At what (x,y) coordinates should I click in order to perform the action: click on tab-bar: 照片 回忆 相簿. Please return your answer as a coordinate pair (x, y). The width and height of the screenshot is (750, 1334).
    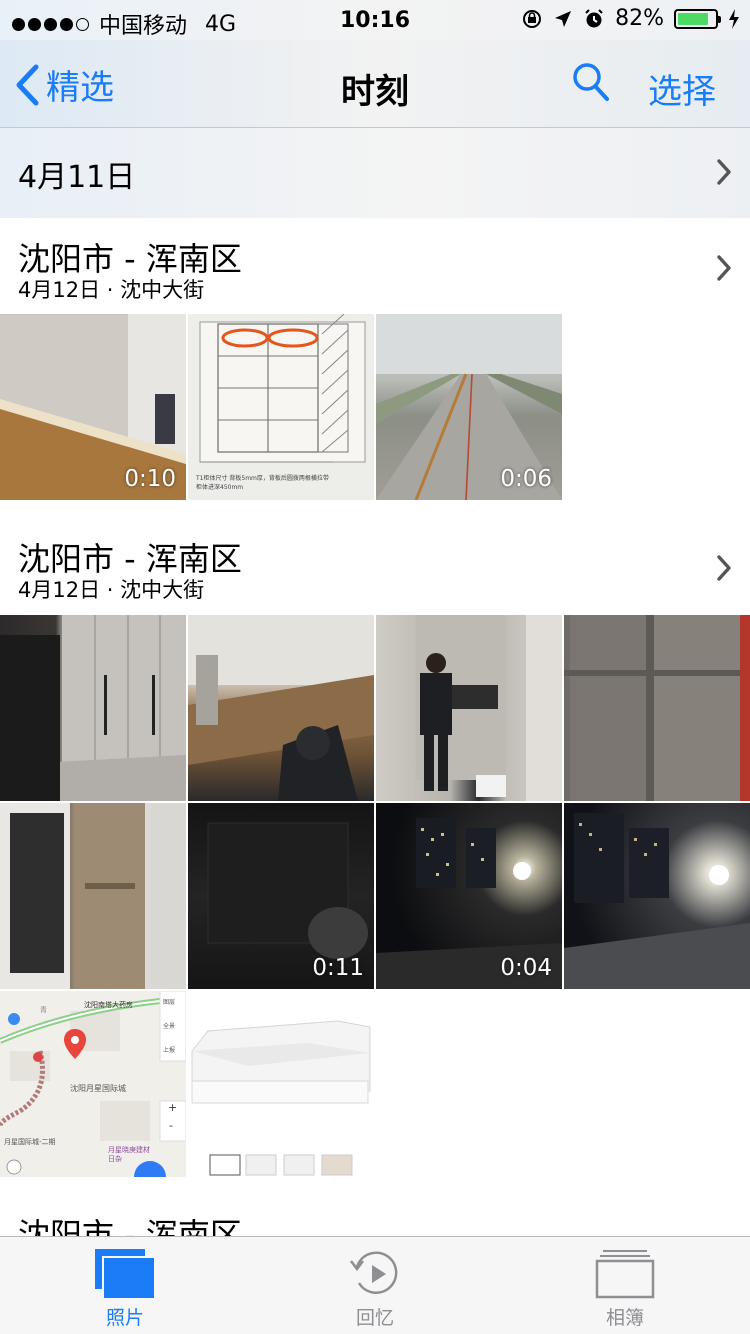
    Looking at the image, I should click on (375, 1285).